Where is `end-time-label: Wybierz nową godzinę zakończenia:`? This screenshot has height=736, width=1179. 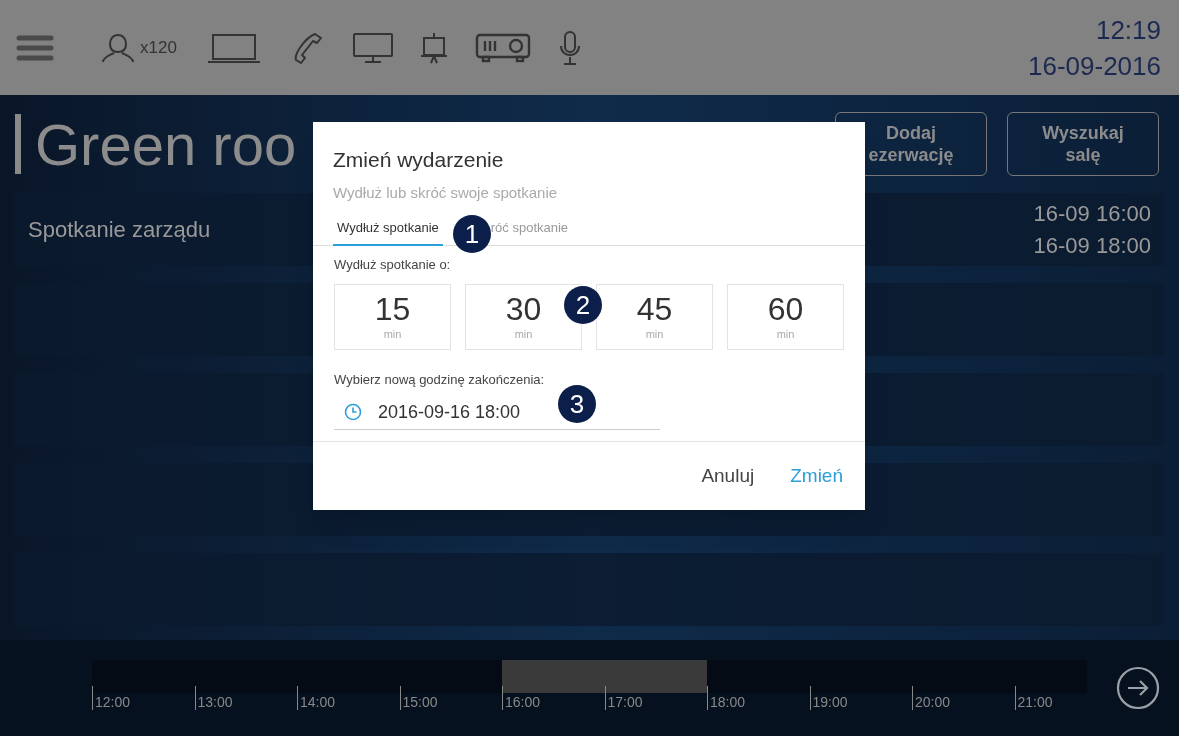
end-time-label: Wybierz nową godzinę zakończenia: is located at coordinates (440, 380).